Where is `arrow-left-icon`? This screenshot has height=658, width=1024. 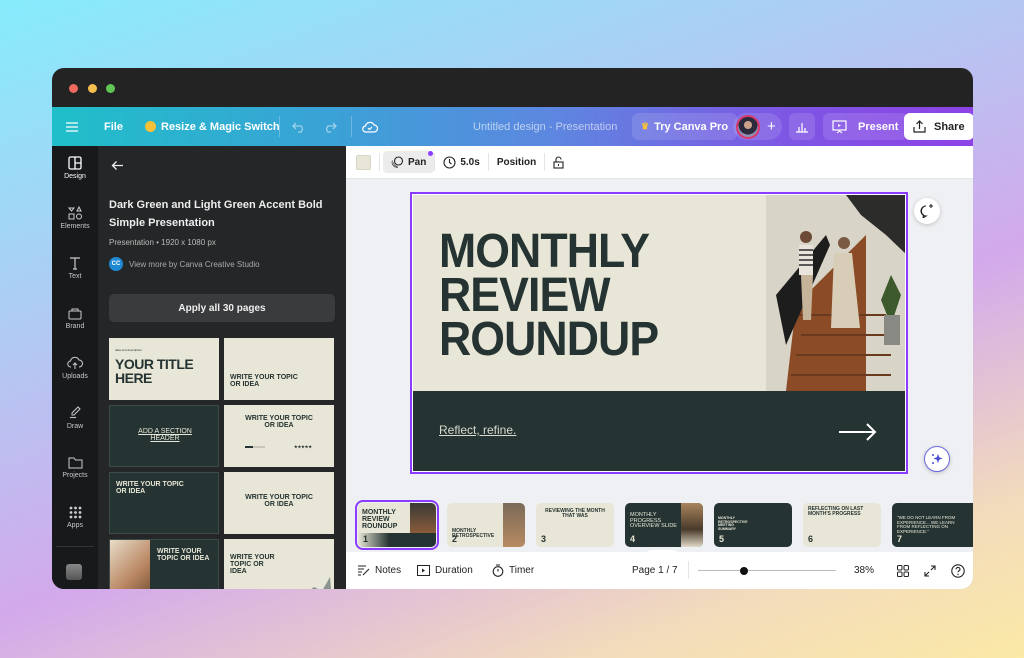 arrow-left-icon is located at coordinates (117, 165).